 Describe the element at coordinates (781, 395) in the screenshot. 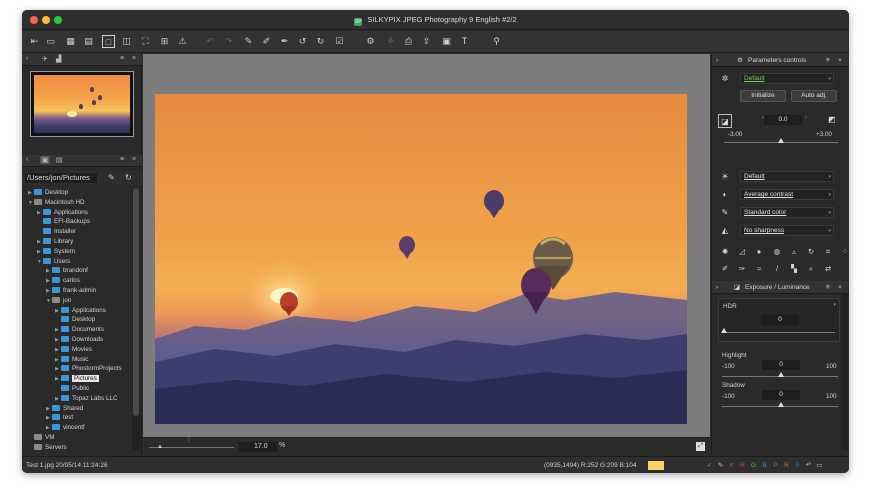

I see `shadow-value: 0` at that location.